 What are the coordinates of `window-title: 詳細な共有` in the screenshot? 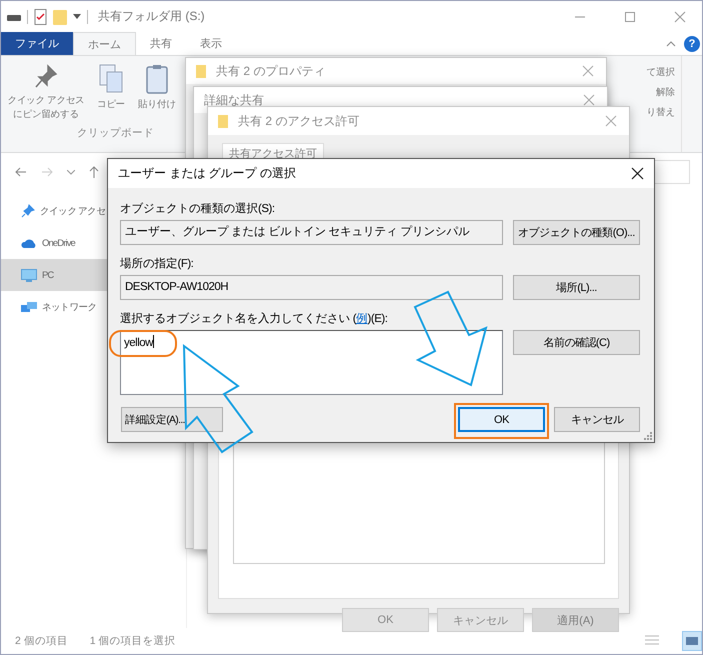 It's located at (234, 100).